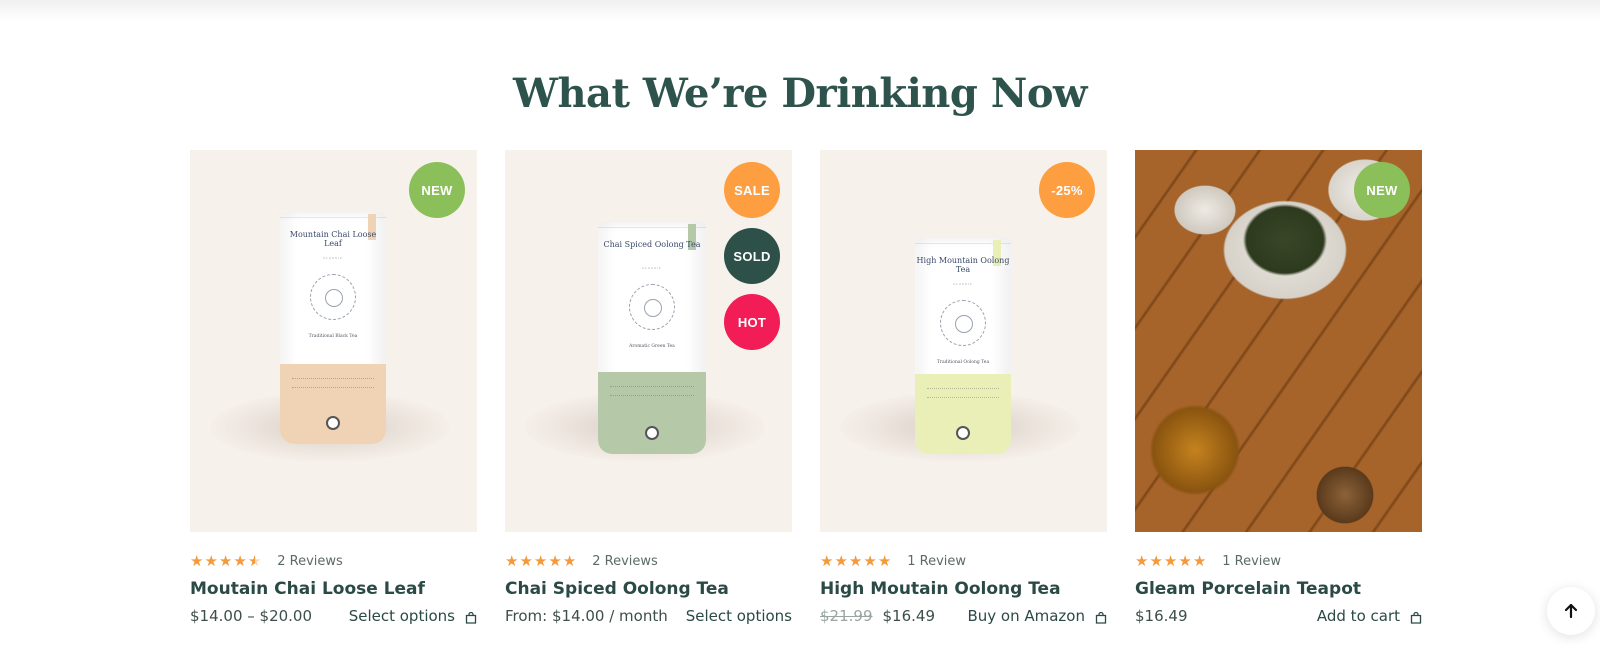  Describe the element at coordinates (1278, 589) in the screenshot. I see `product-name: Gleam Porcelain Teapot` at that location.